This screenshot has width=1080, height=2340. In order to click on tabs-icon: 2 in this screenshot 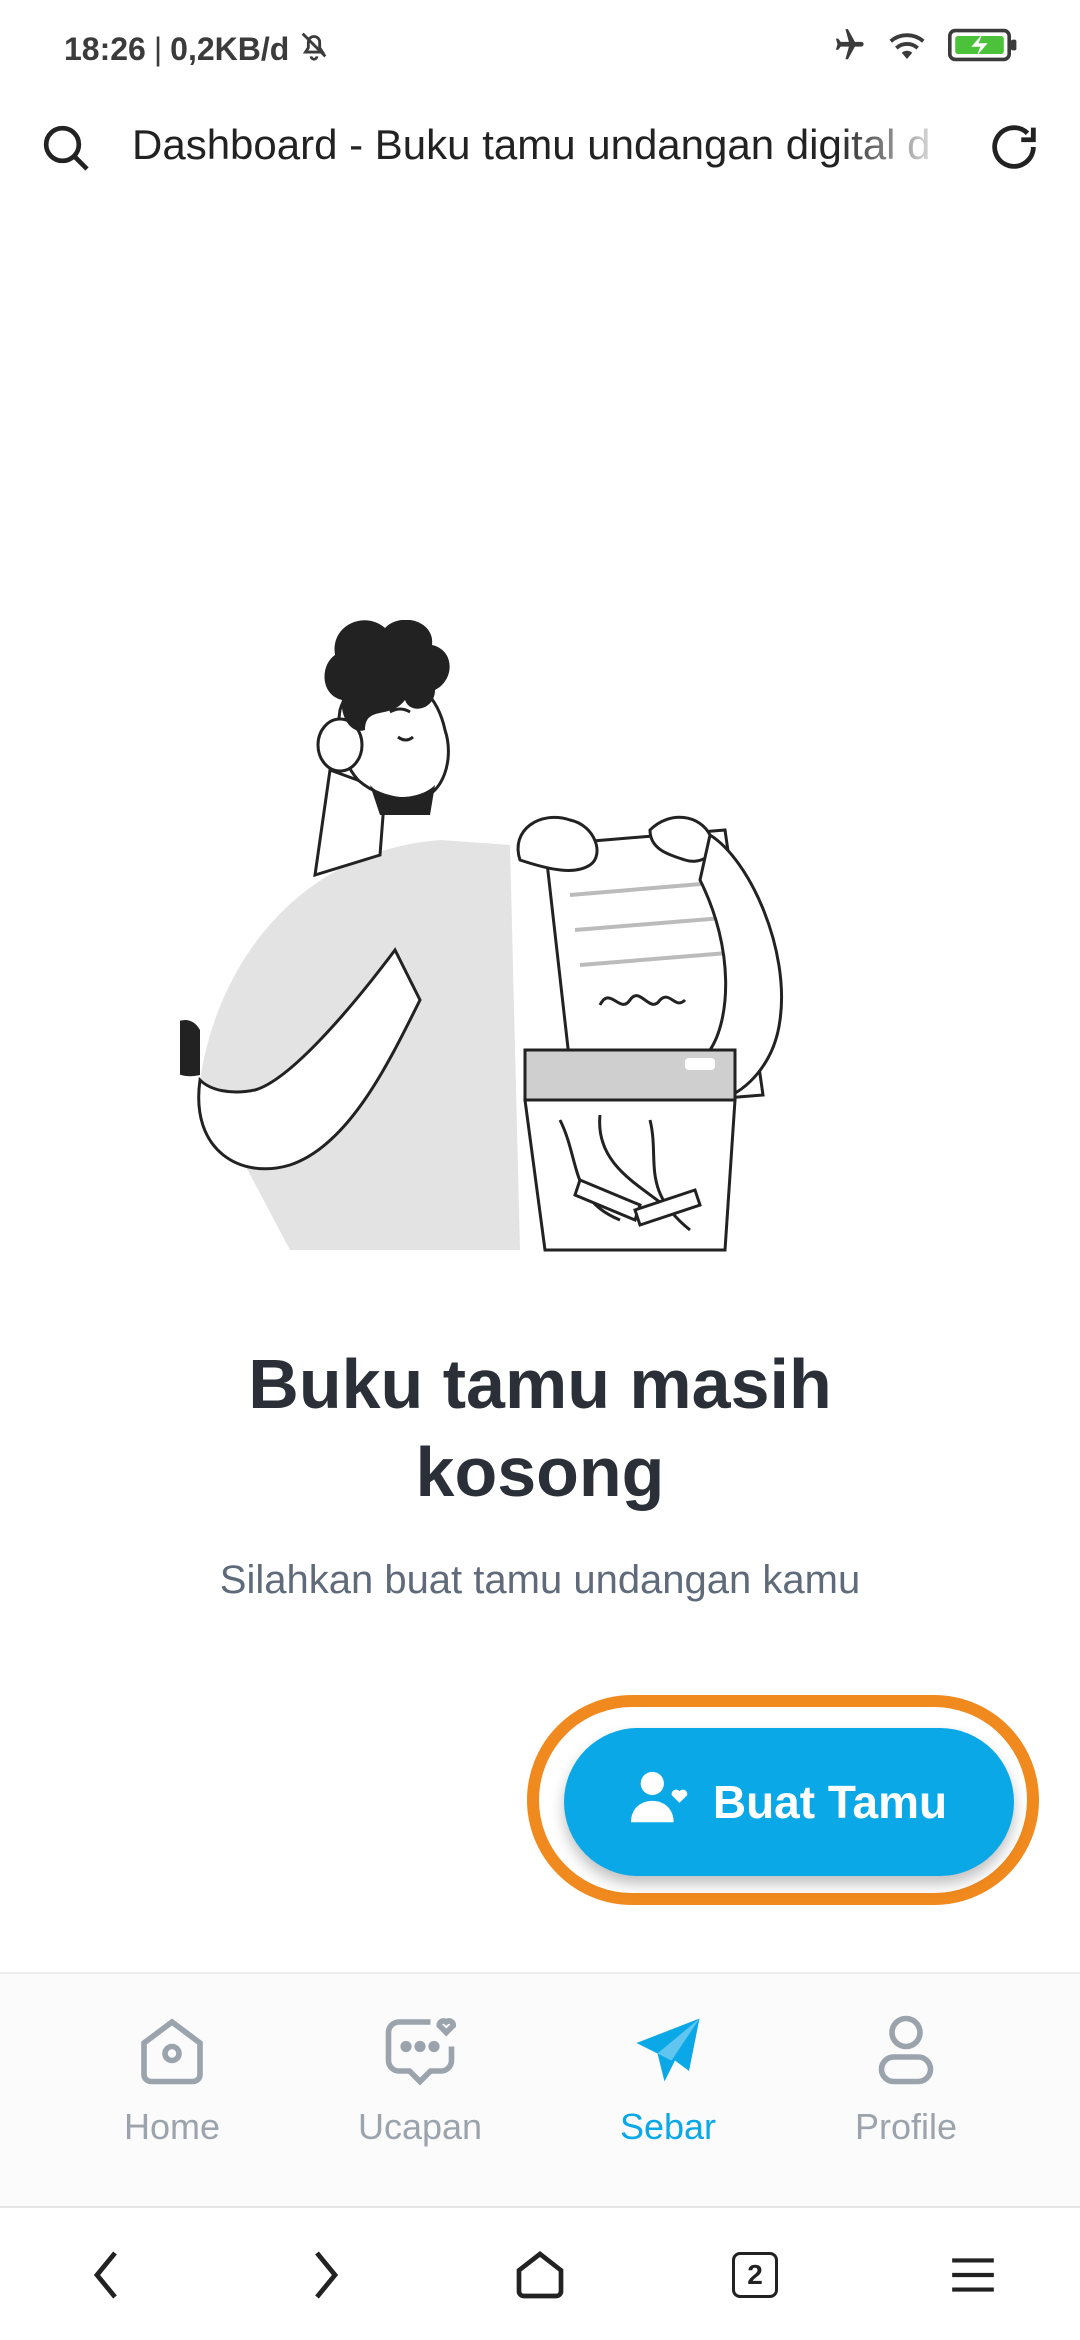, I will do `click(755, 2275)`.